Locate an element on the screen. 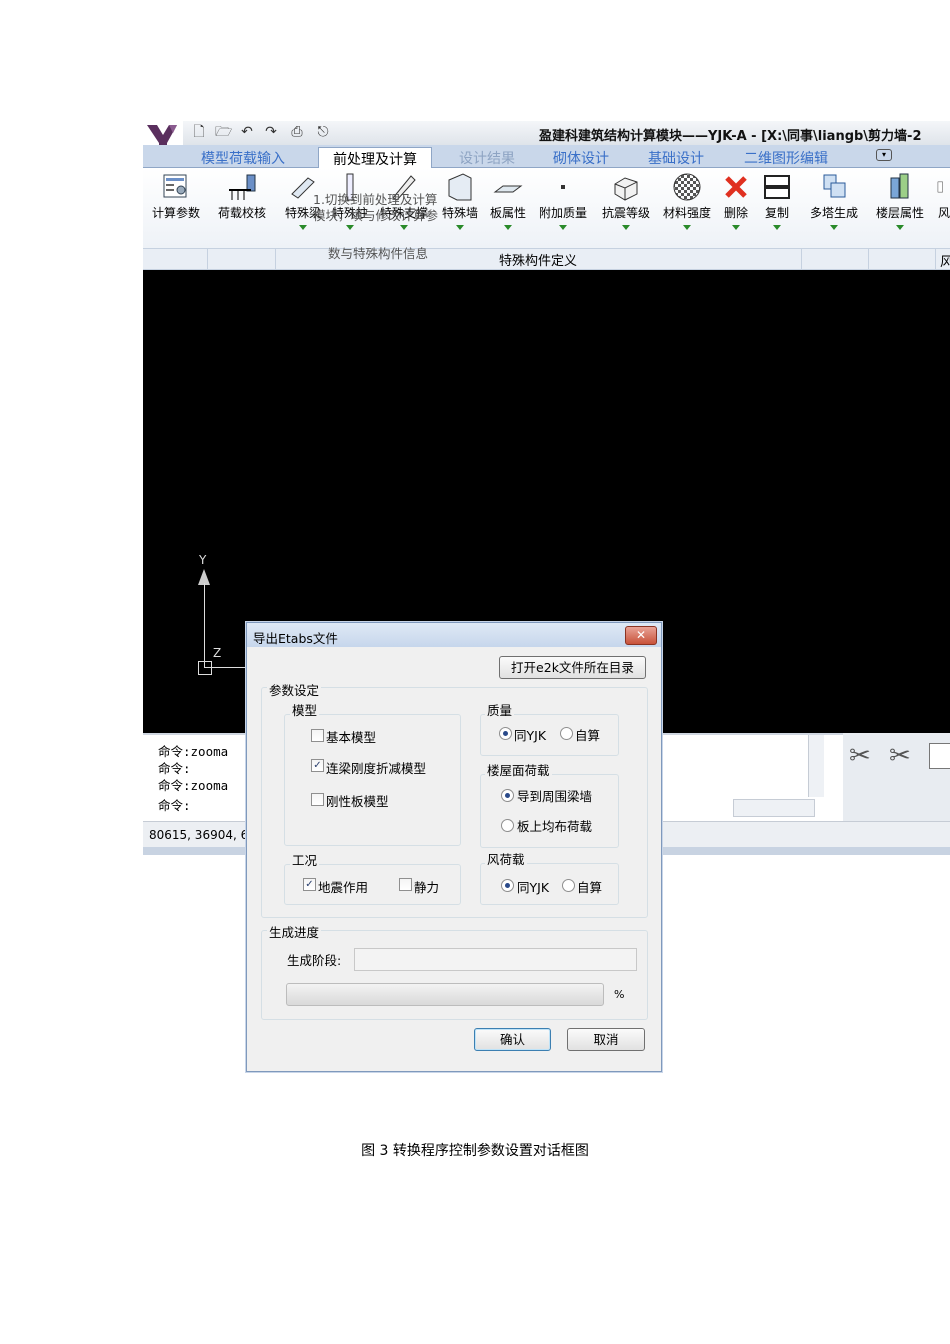  axis-y-label: Y is located at coordinates (203, 560).